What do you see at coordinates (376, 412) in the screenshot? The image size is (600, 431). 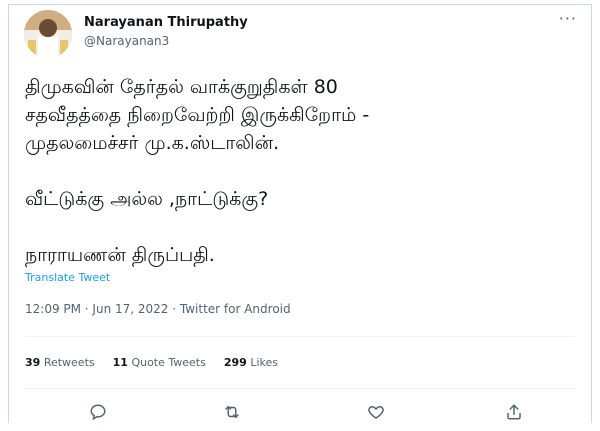 I see `like-icon` at bounding box center [376, 412].